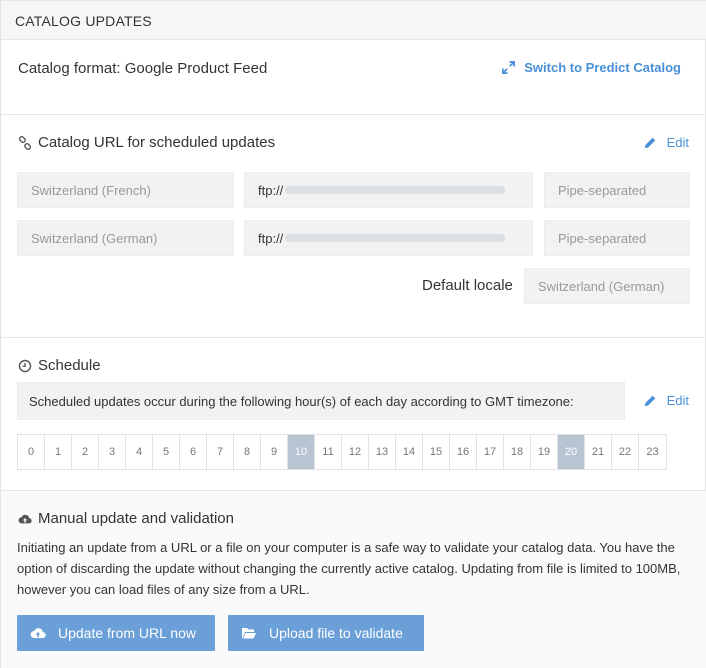 The image size is (706, 668). Describe the element at coordinates (617, 238) in the screenshot. I see `separator-field-2: Pipe-separated` at that location.